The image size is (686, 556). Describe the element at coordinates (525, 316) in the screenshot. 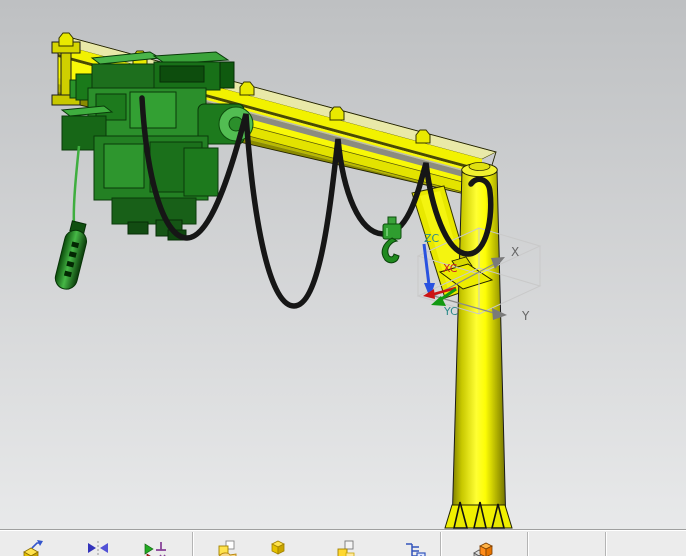

I see `wcs-y-label: Y` at that location.